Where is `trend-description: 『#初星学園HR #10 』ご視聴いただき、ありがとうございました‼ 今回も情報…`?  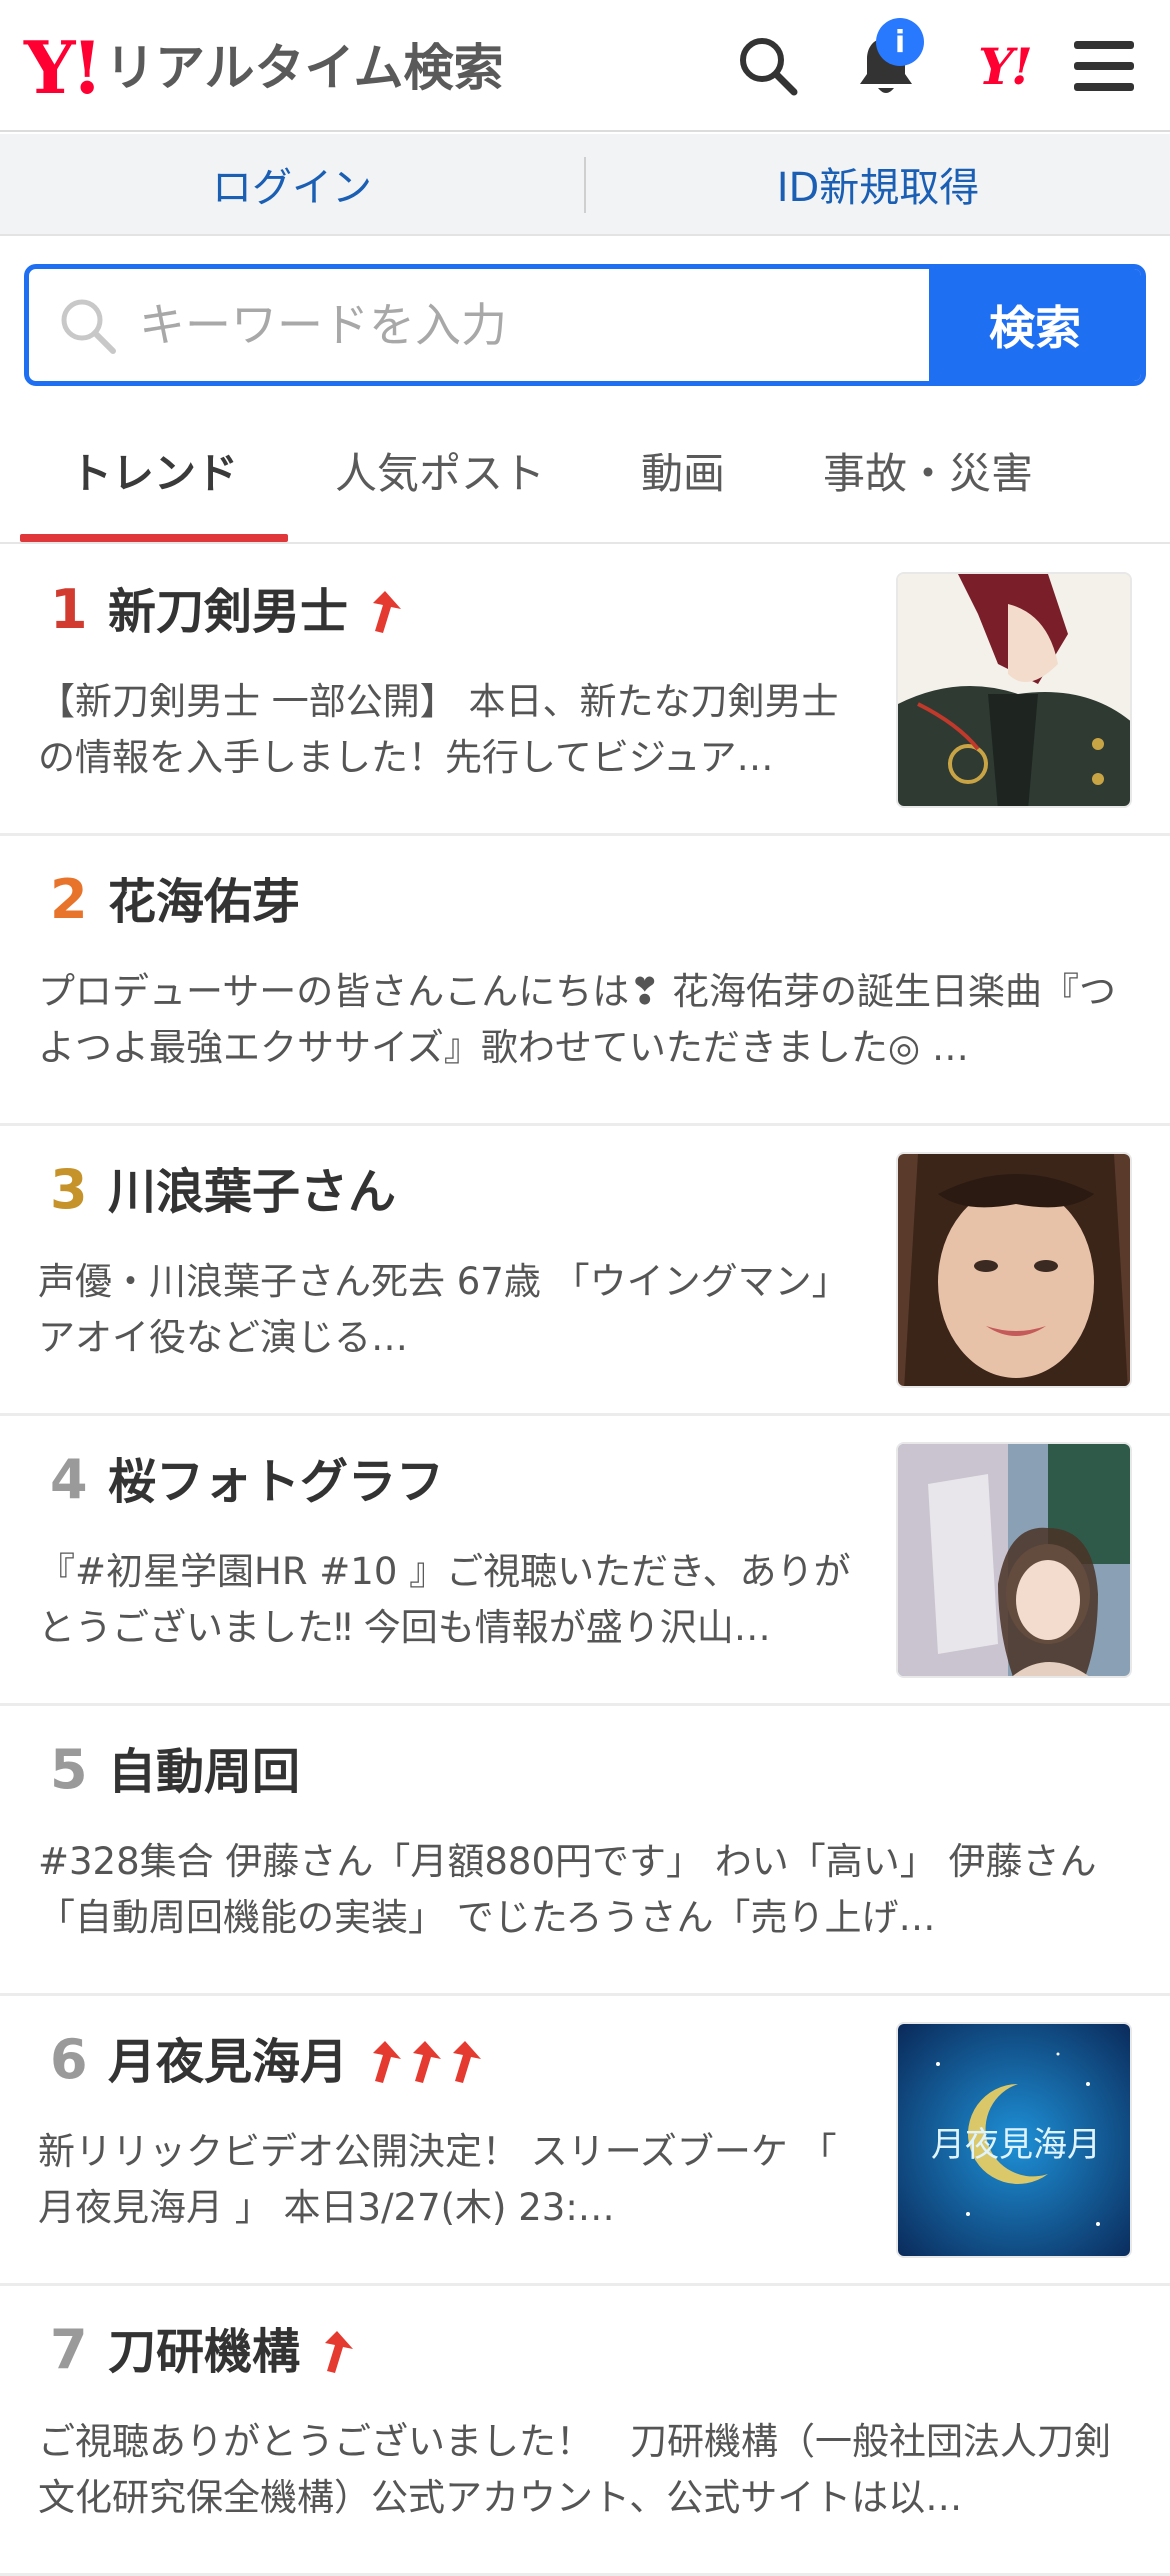 trend-description: 『#初星学園HR #10 』ご視聴いただき、ありがとうございました‼ 今回も情報… is located at coordinates (444, 1599).